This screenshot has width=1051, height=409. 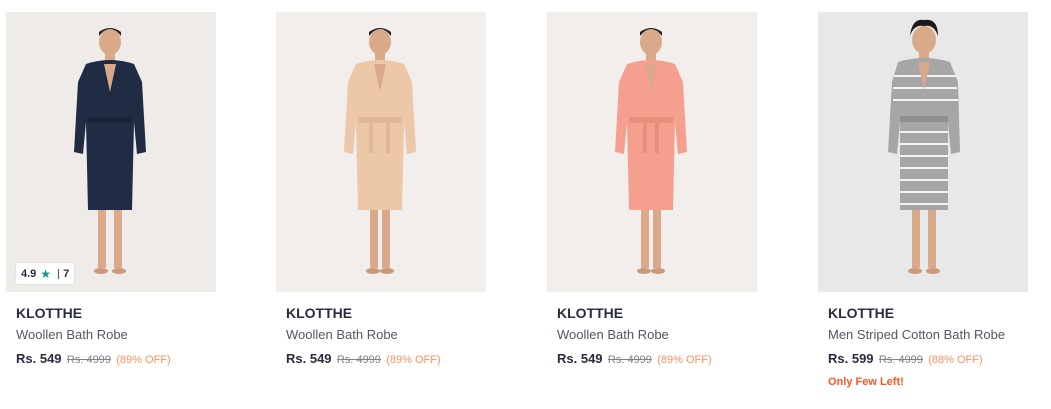 I want to click on product-image: 4.9 ★ 7, so click(x=111, y=152).